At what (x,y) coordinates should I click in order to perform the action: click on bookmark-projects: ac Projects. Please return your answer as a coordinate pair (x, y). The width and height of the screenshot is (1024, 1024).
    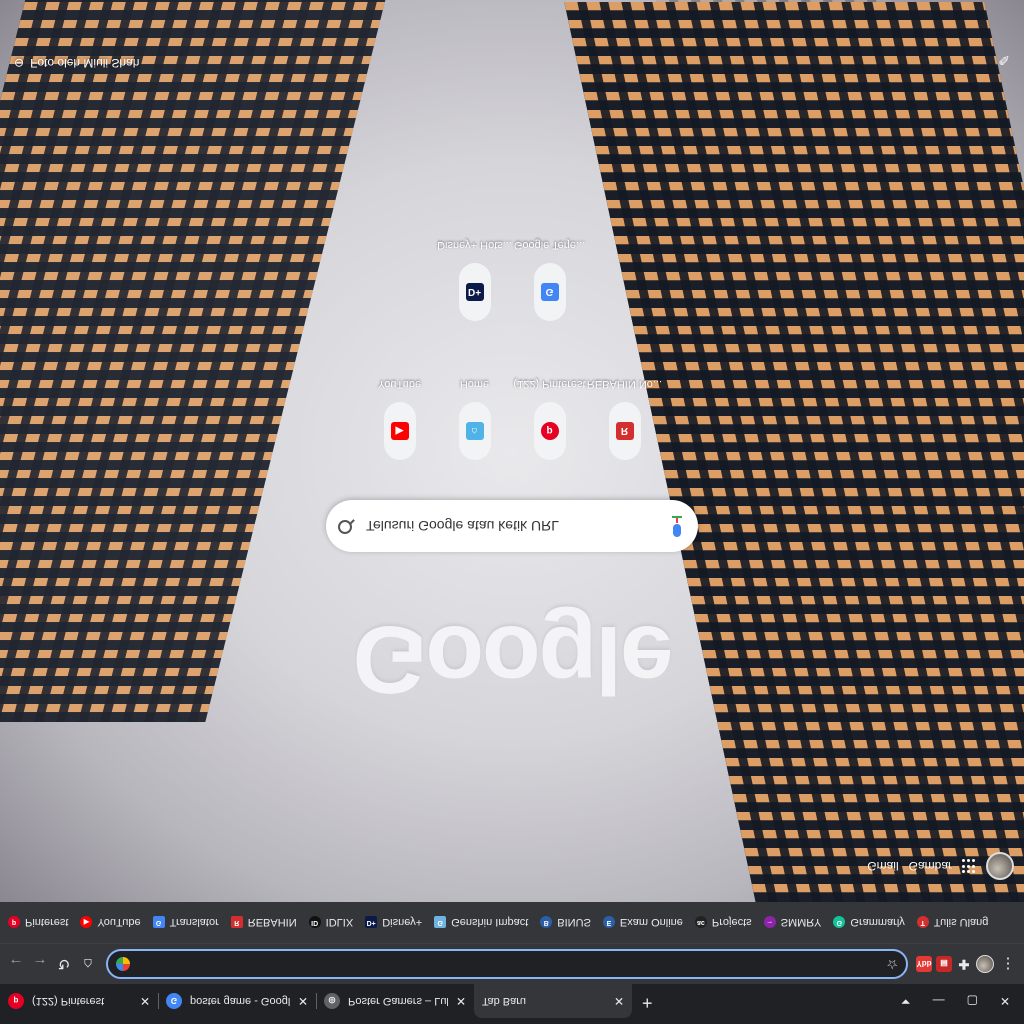
    Looking at the image, I should click on (723, 922).